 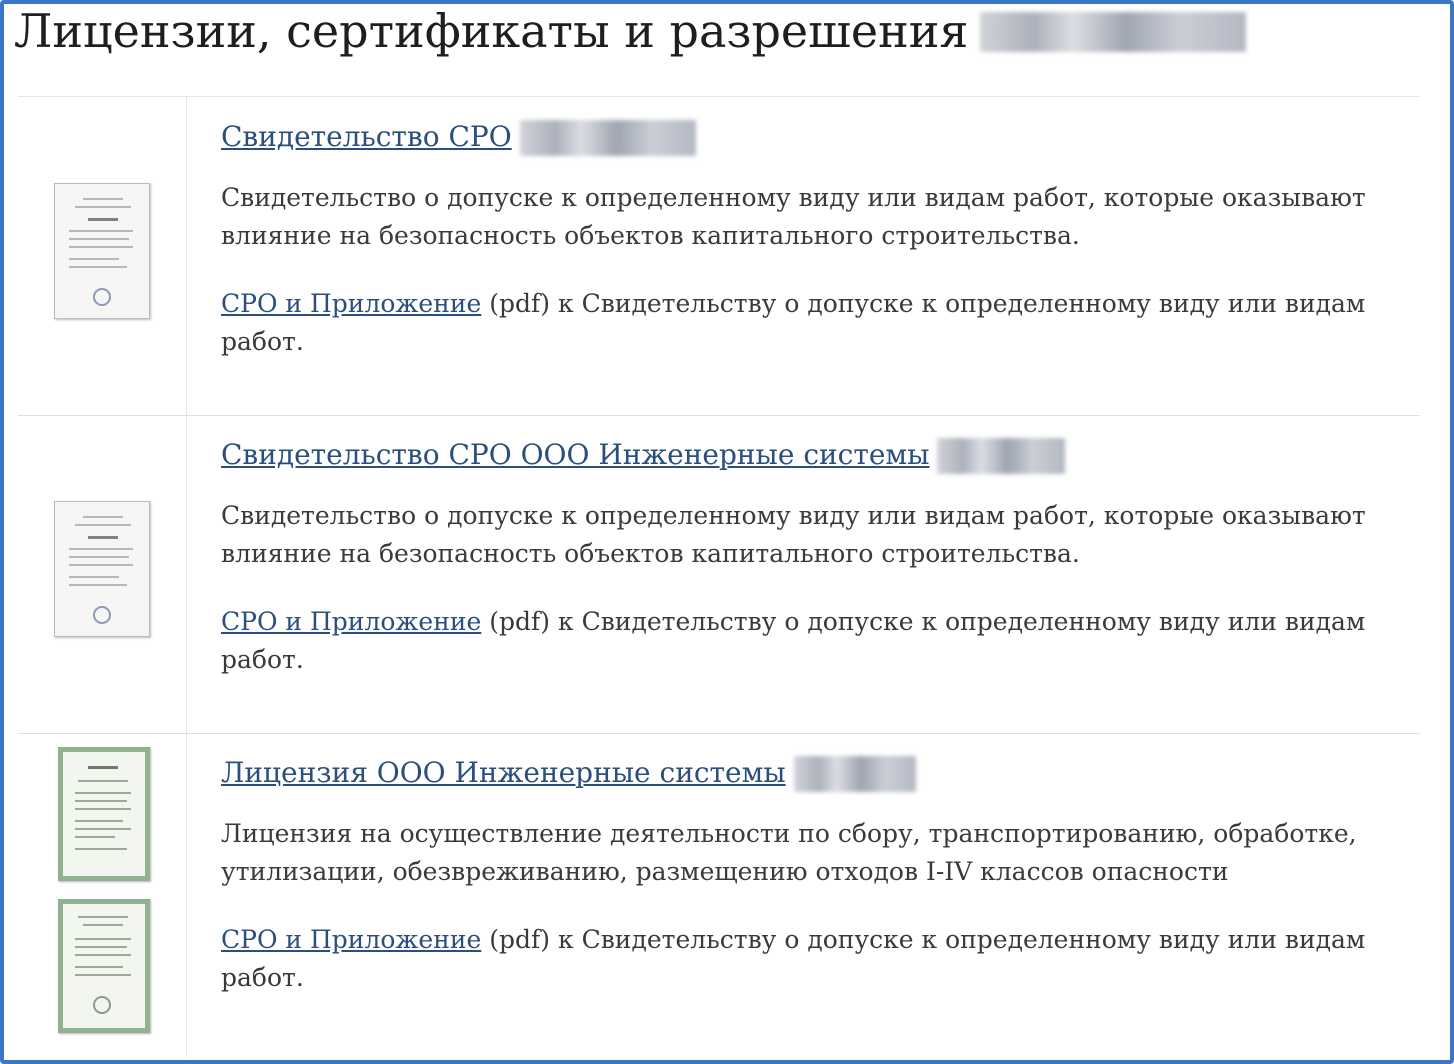 I want to click on license-thumbnail, so click(x=104, y=814).